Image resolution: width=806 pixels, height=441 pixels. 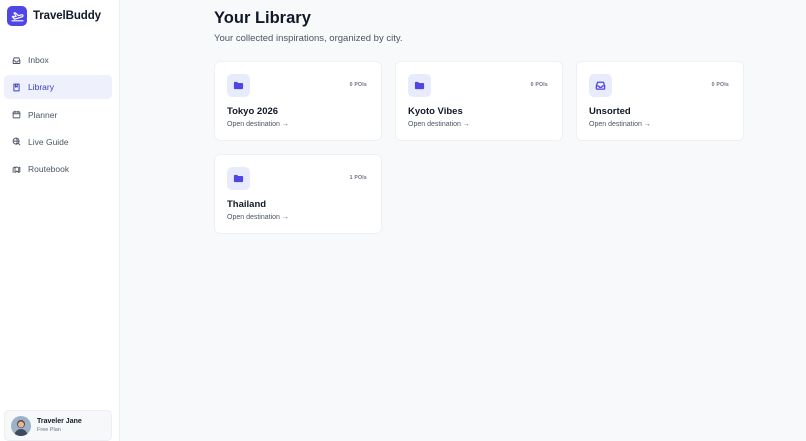 I want to click on sidebar-item-label: Routebook, so click(x=49, y=169).